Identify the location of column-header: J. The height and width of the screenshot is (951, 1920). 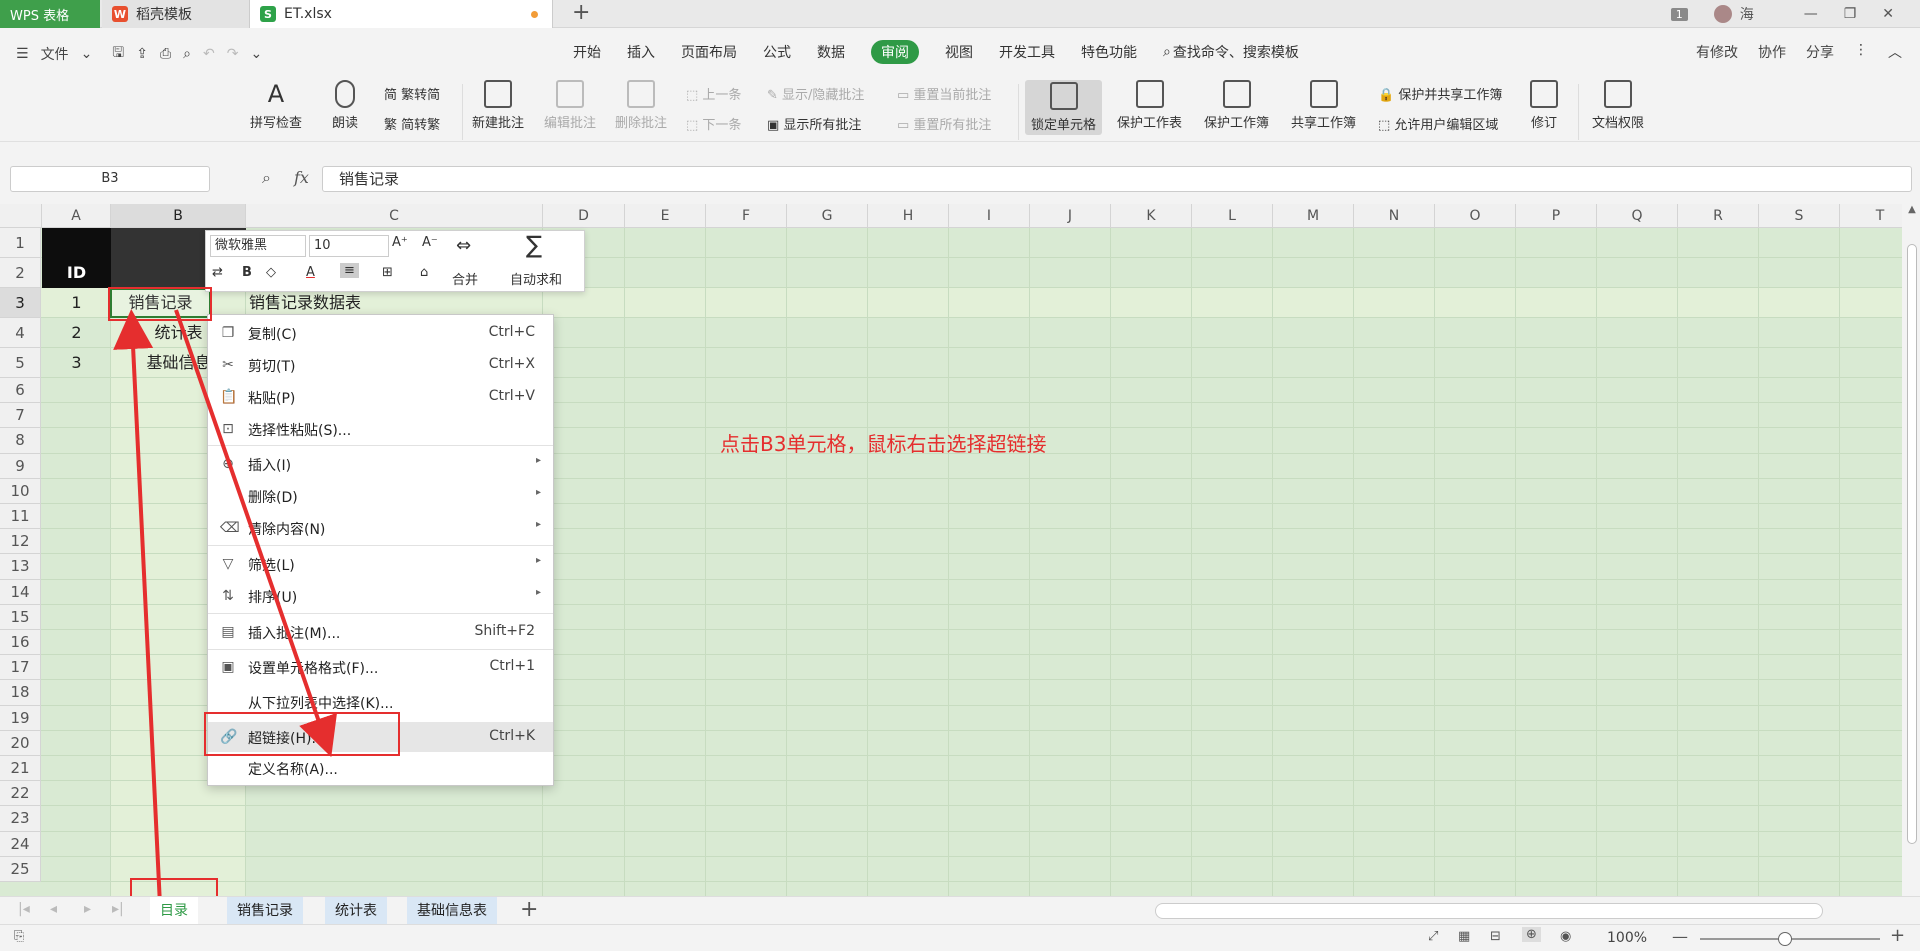
(1070, 216).